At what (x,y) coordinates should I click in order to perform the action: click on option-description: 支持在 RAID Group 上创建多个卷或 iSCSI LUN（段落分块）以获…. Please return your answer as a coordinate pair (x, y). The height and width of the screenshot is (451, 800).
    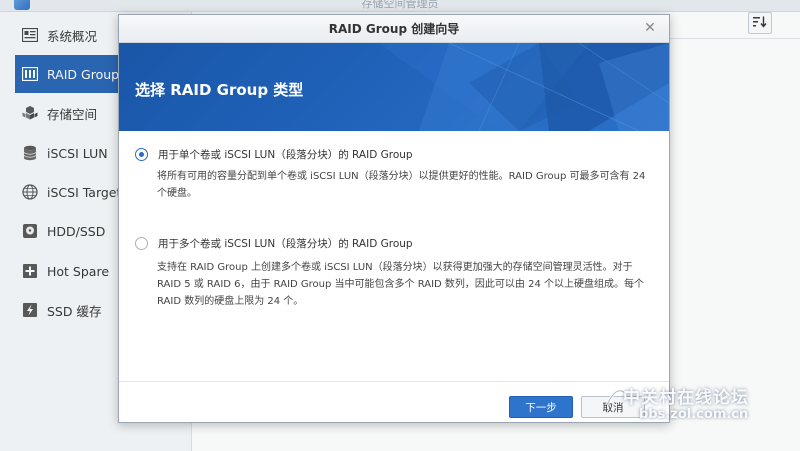
    Looking at the image, I should click on (400, 284).